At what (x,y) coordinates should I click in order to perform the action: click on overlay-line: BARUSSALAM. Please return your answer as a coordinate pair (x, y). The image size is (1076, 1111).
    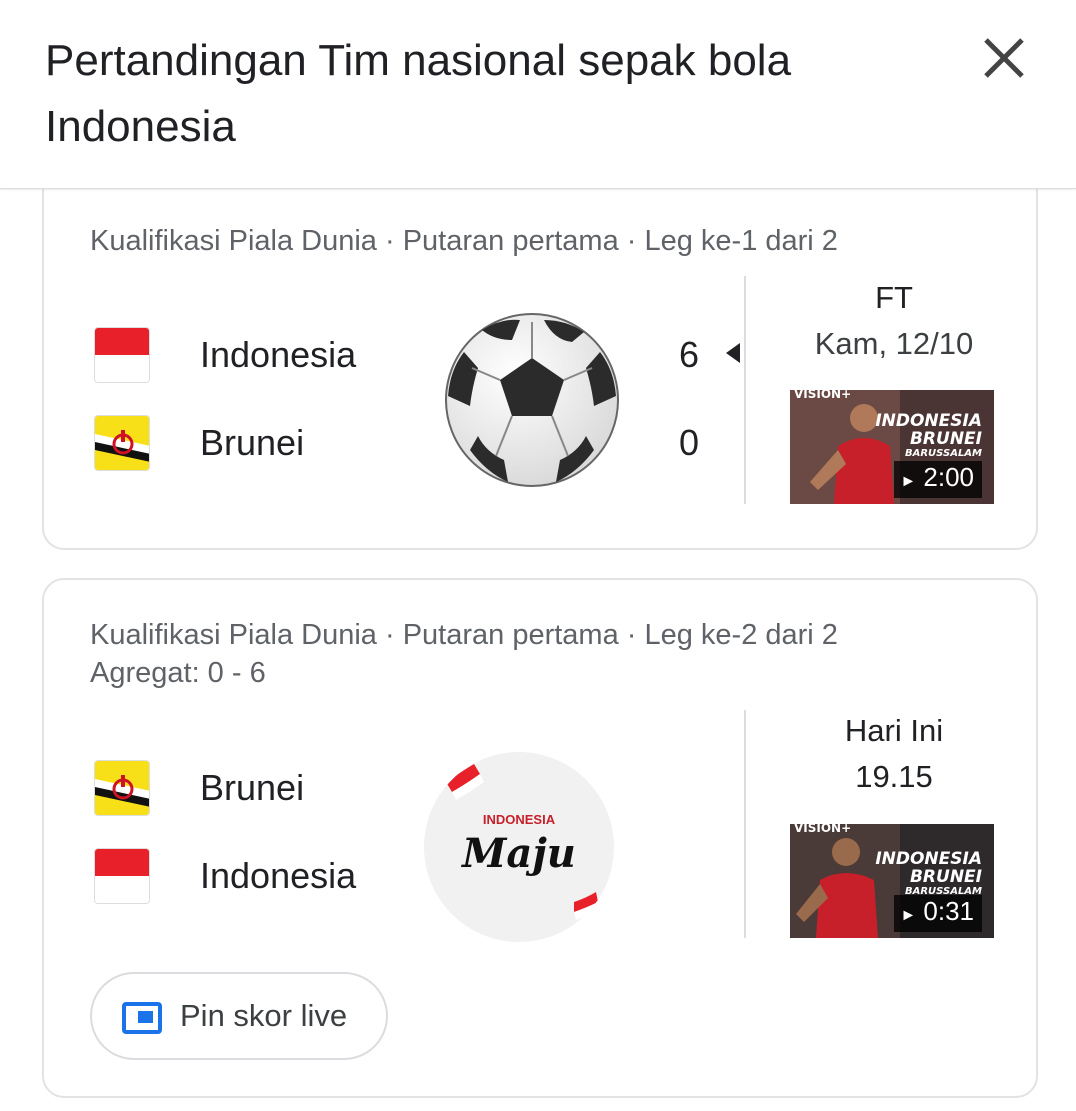
    Looking at the image, I should click on (943, 453).